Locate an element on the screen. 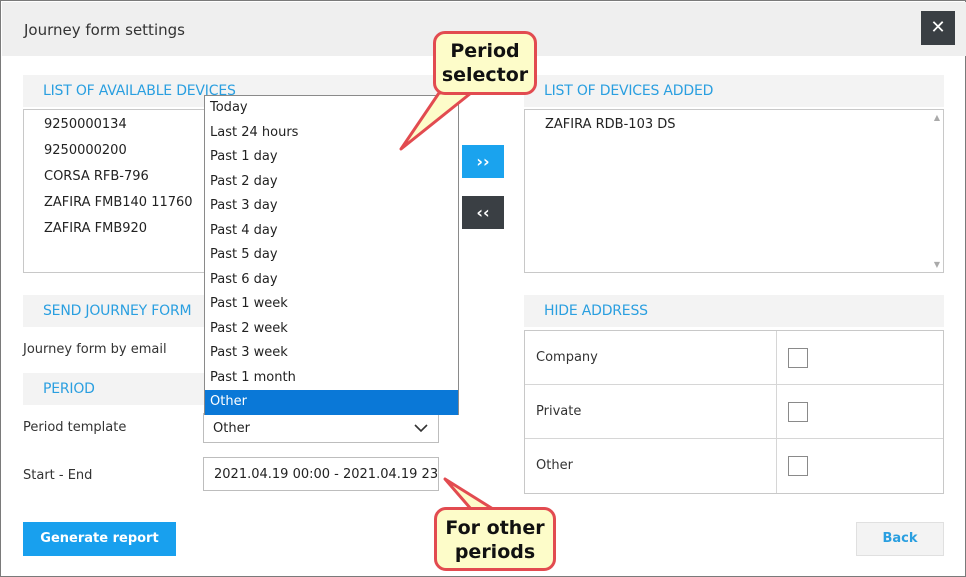 Image resolution: width=966 pixels, height=577 pixels. period-option: Past 2 week is located at coordinates (331, 329).